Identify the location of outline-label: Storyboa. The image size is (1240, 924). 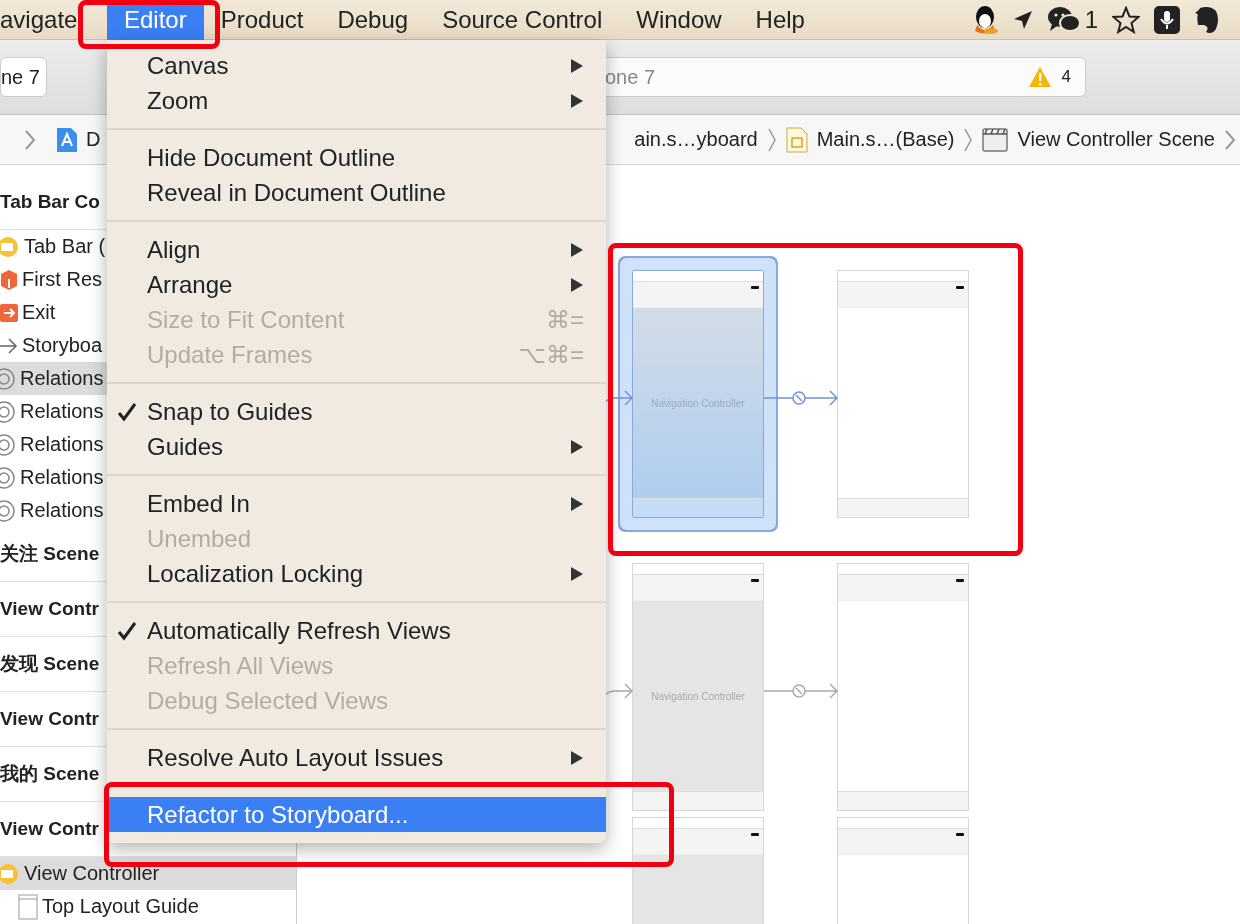
(62, 345).